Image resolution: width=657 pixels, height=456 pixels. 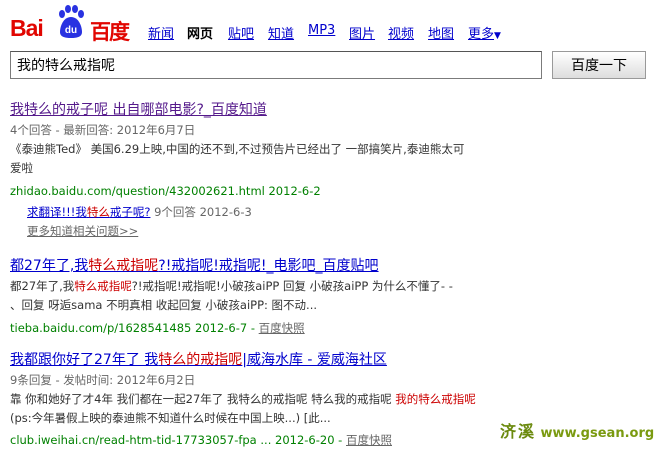 I want to click on result-title-link: 我都跟你好了27年了 我特么的戒指呢|威海水库 - 爱威海社区, so click(x=325, y=360).